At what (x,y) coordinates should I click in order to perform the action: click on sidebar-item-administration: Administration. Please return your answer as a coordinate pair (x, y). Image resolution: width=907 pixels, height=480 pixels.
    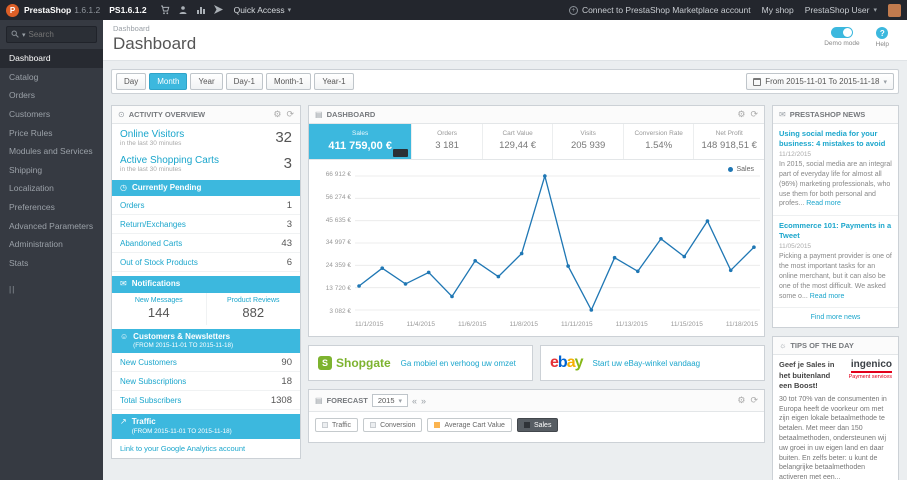
    Looking at the image, I should click on (51, 244).